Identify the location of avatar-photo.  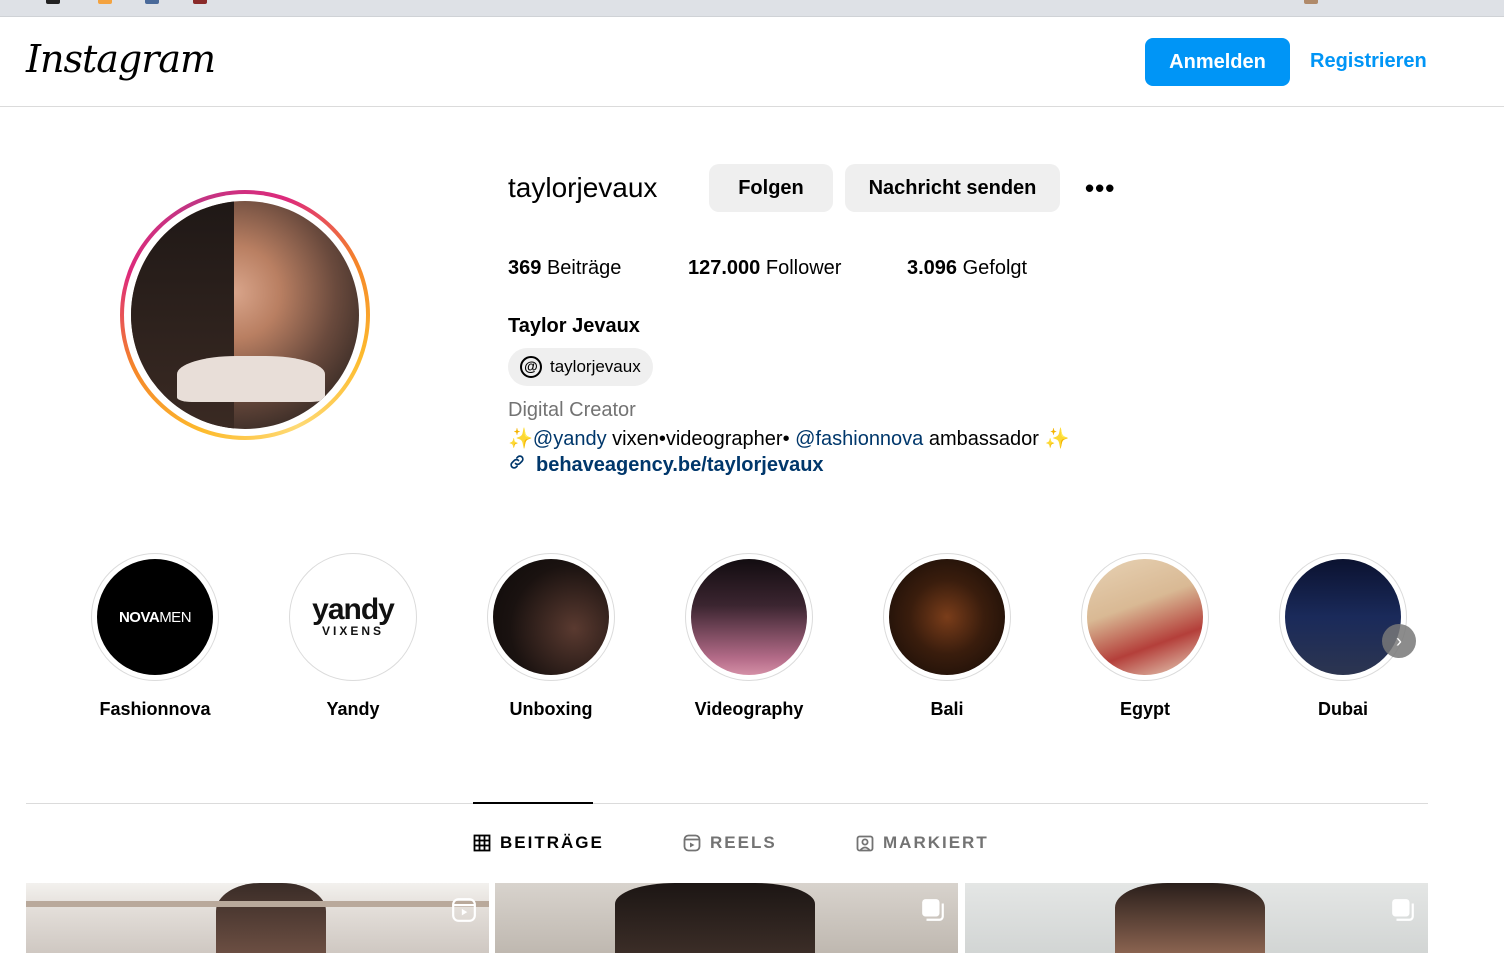
(245, 315).